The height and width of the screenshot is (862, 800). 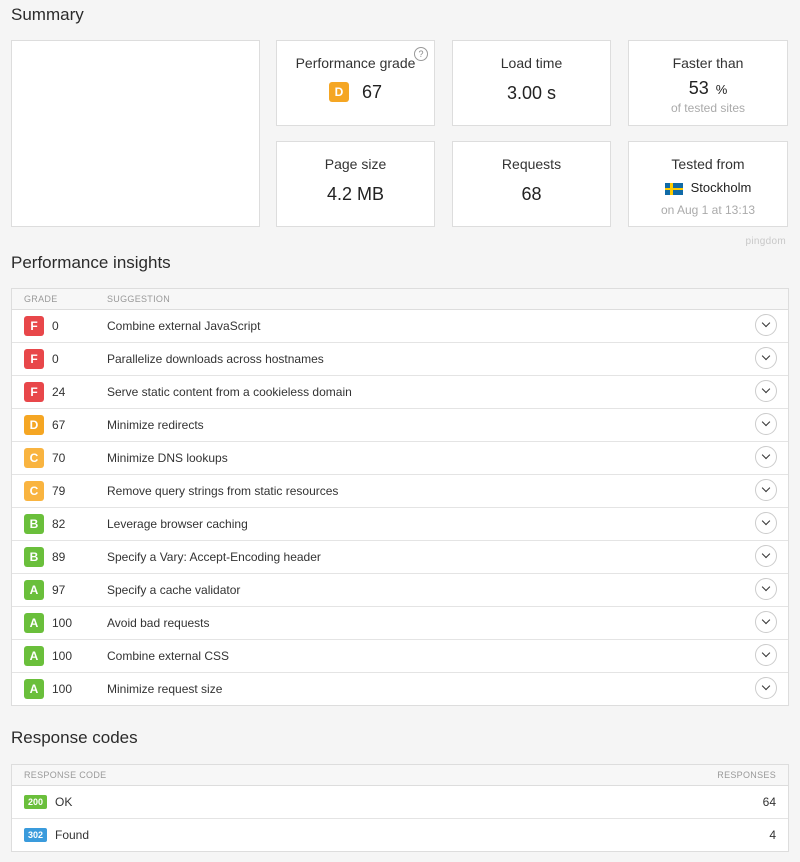 I want to click on performance-grade-card: ? Performance grade D 67, so click(x=355, y=83).